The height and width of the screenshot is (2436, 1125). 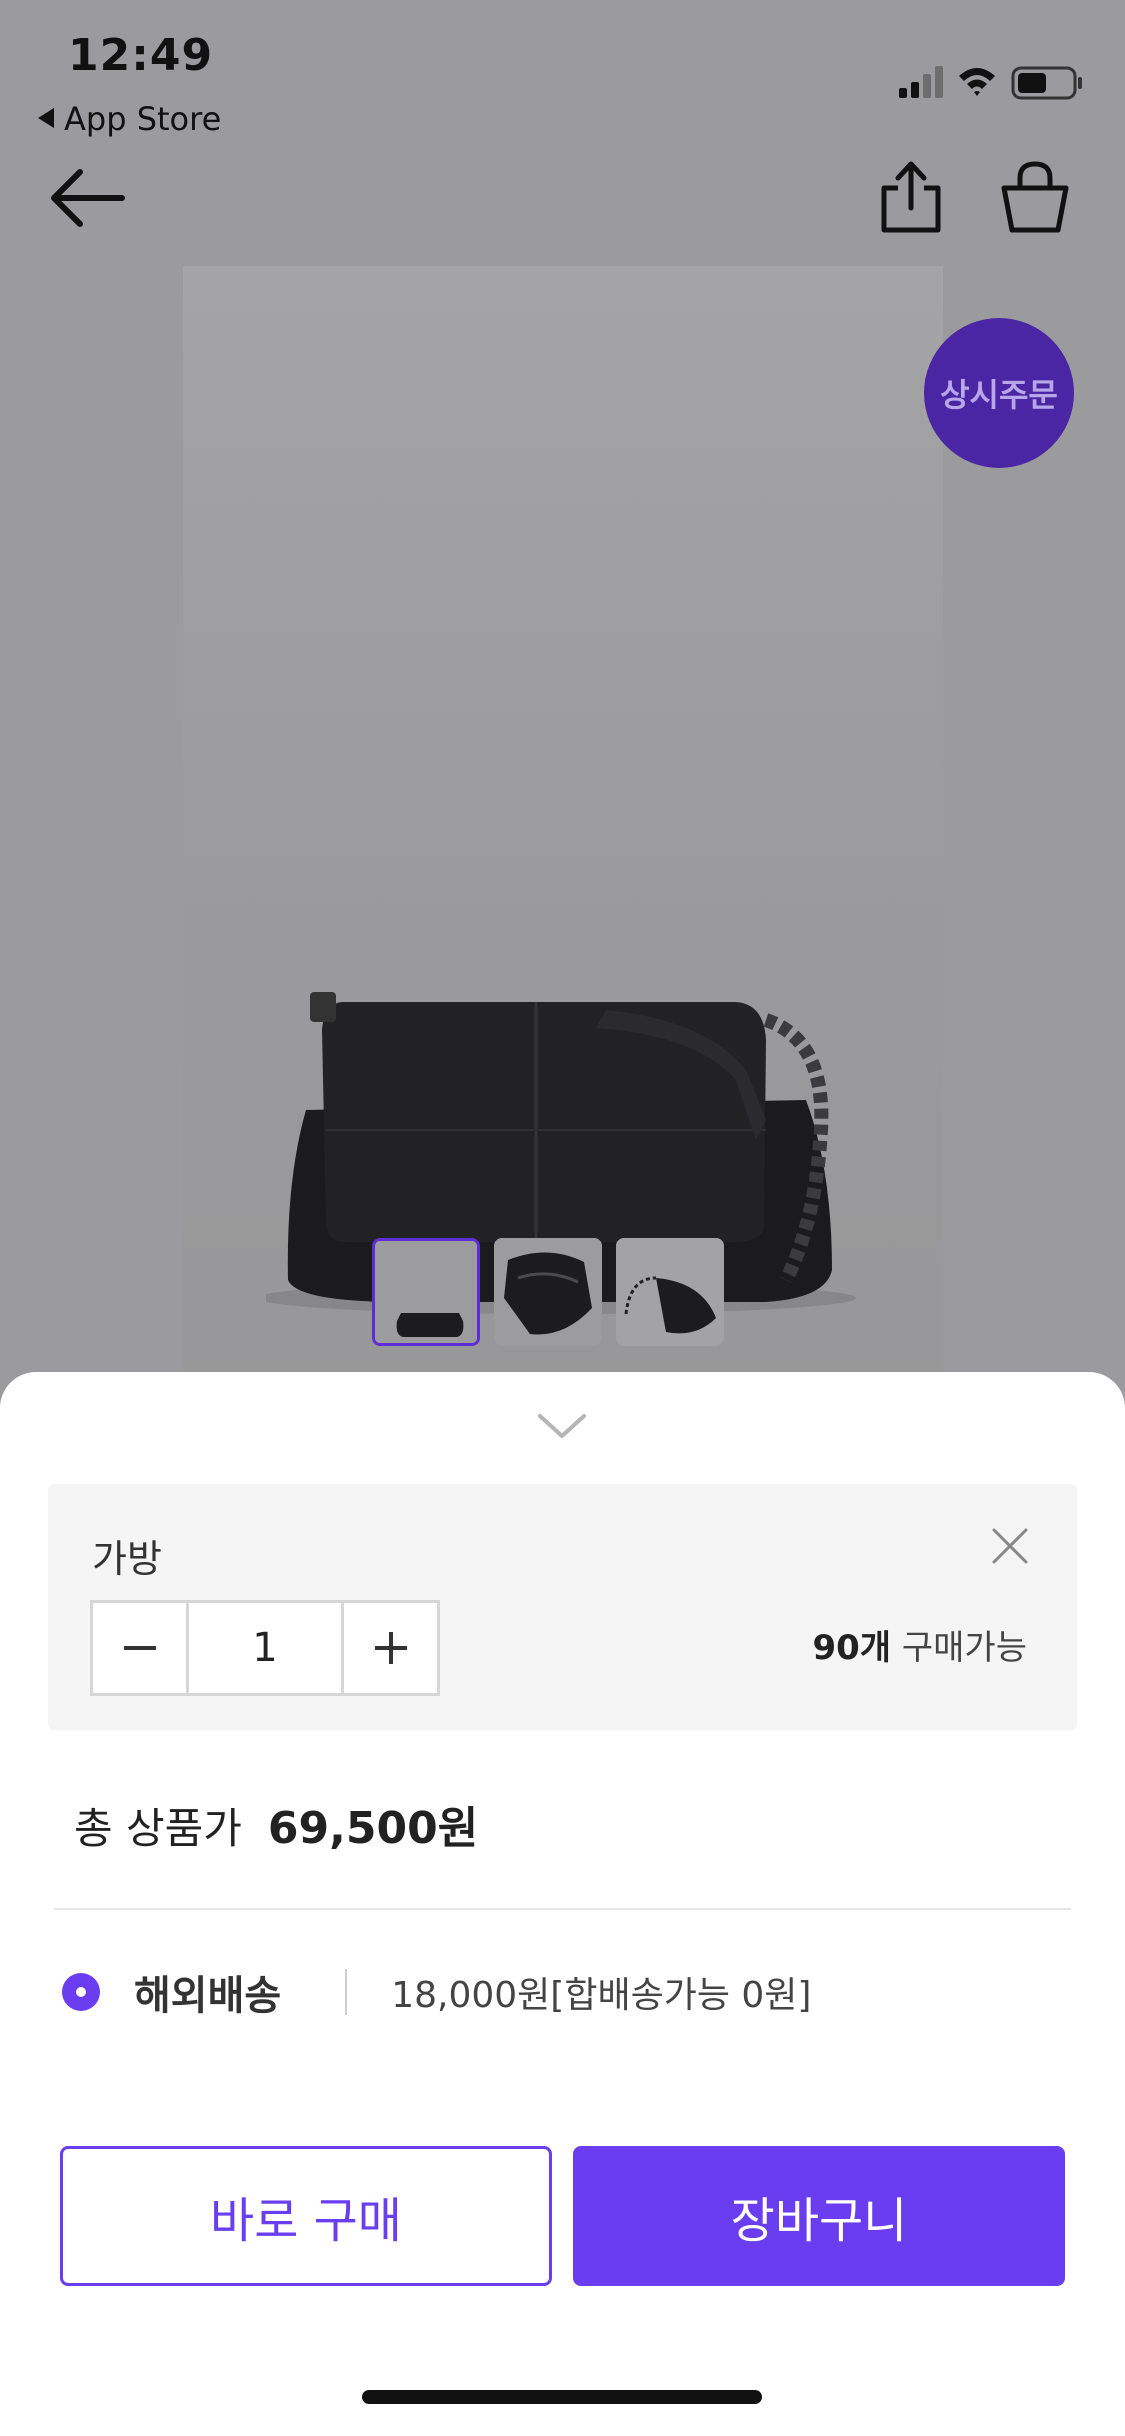 I want to click on stock-availability: 90개 구매가능, so click(x=919, y=1644).